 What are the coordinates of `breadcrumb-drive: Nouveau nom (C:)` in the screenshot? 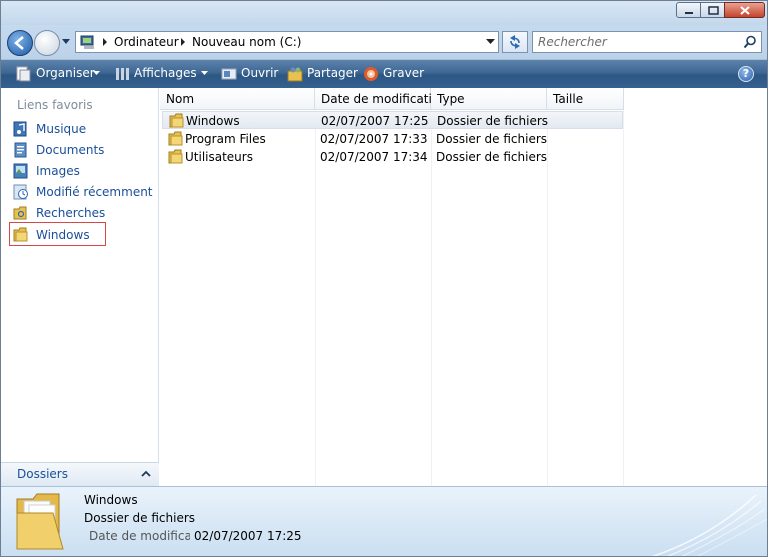 It's located at (246, 42).